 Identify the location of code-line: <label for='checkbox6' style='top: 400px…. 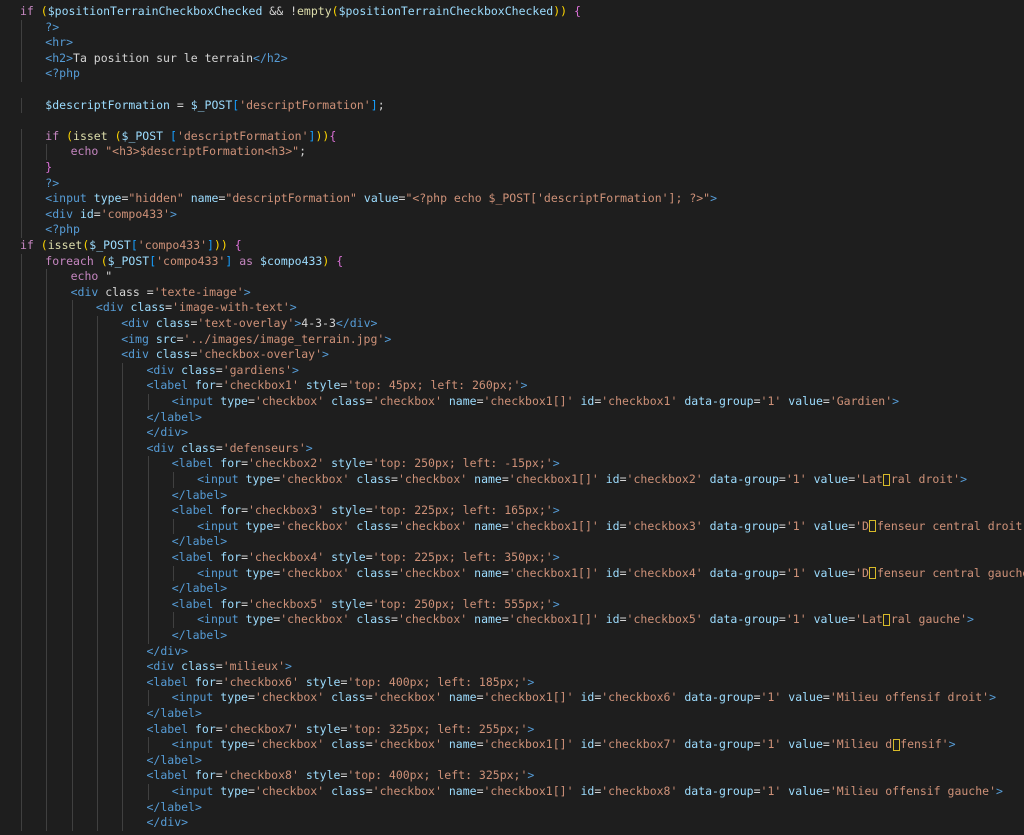
(341, 683).